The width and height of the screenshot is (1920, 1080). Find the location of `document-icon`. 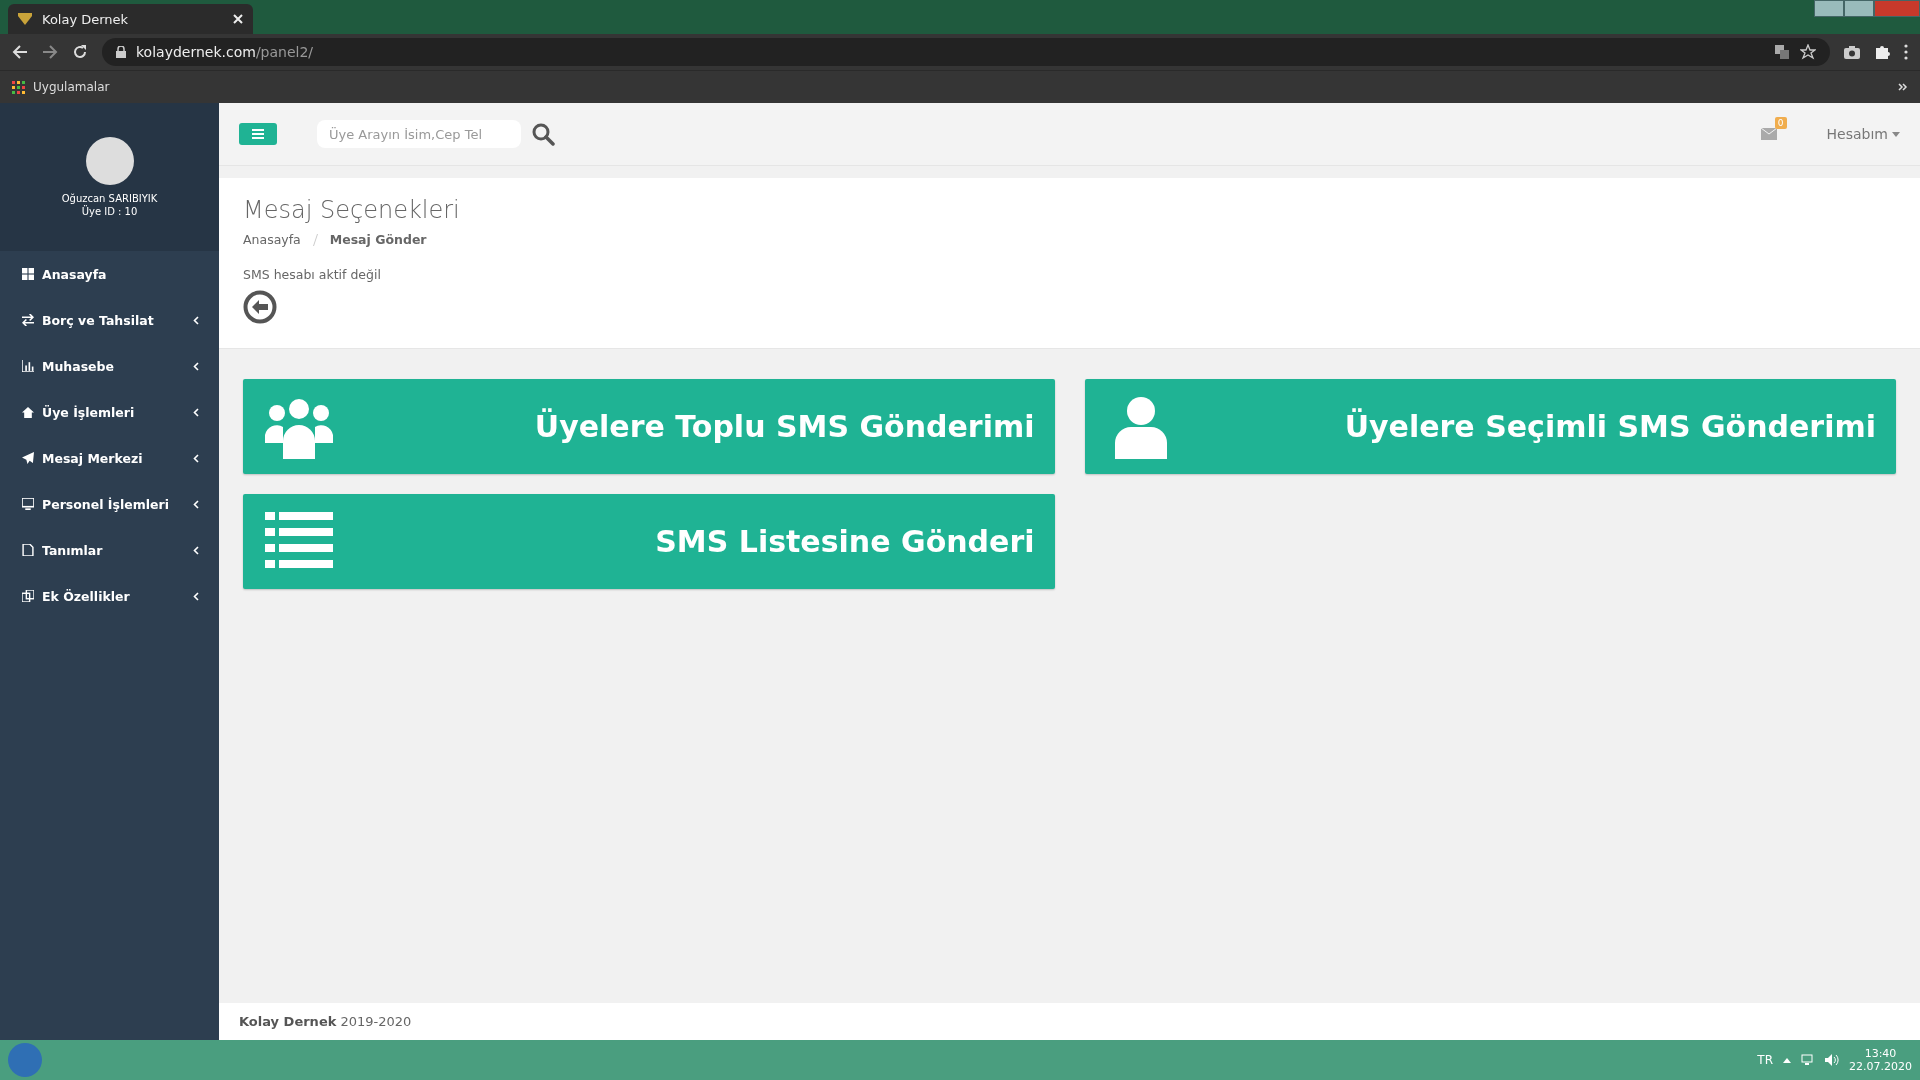

document-icon is located at coordinates (28, 550).